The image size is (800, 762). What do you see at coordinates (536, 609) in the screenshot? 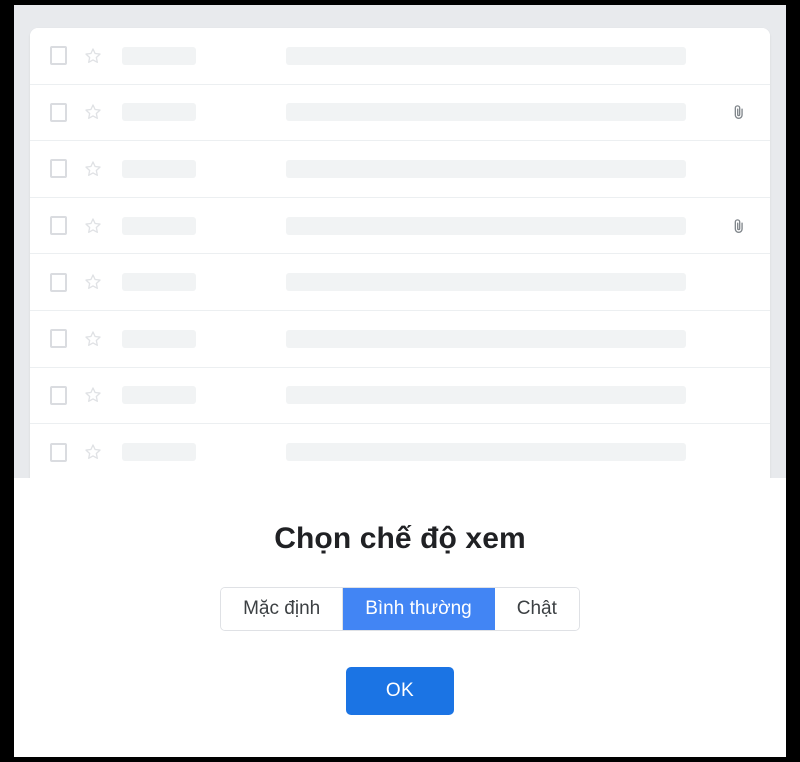
I see `density-option-2: Chật` at bounding box center [536, 609].